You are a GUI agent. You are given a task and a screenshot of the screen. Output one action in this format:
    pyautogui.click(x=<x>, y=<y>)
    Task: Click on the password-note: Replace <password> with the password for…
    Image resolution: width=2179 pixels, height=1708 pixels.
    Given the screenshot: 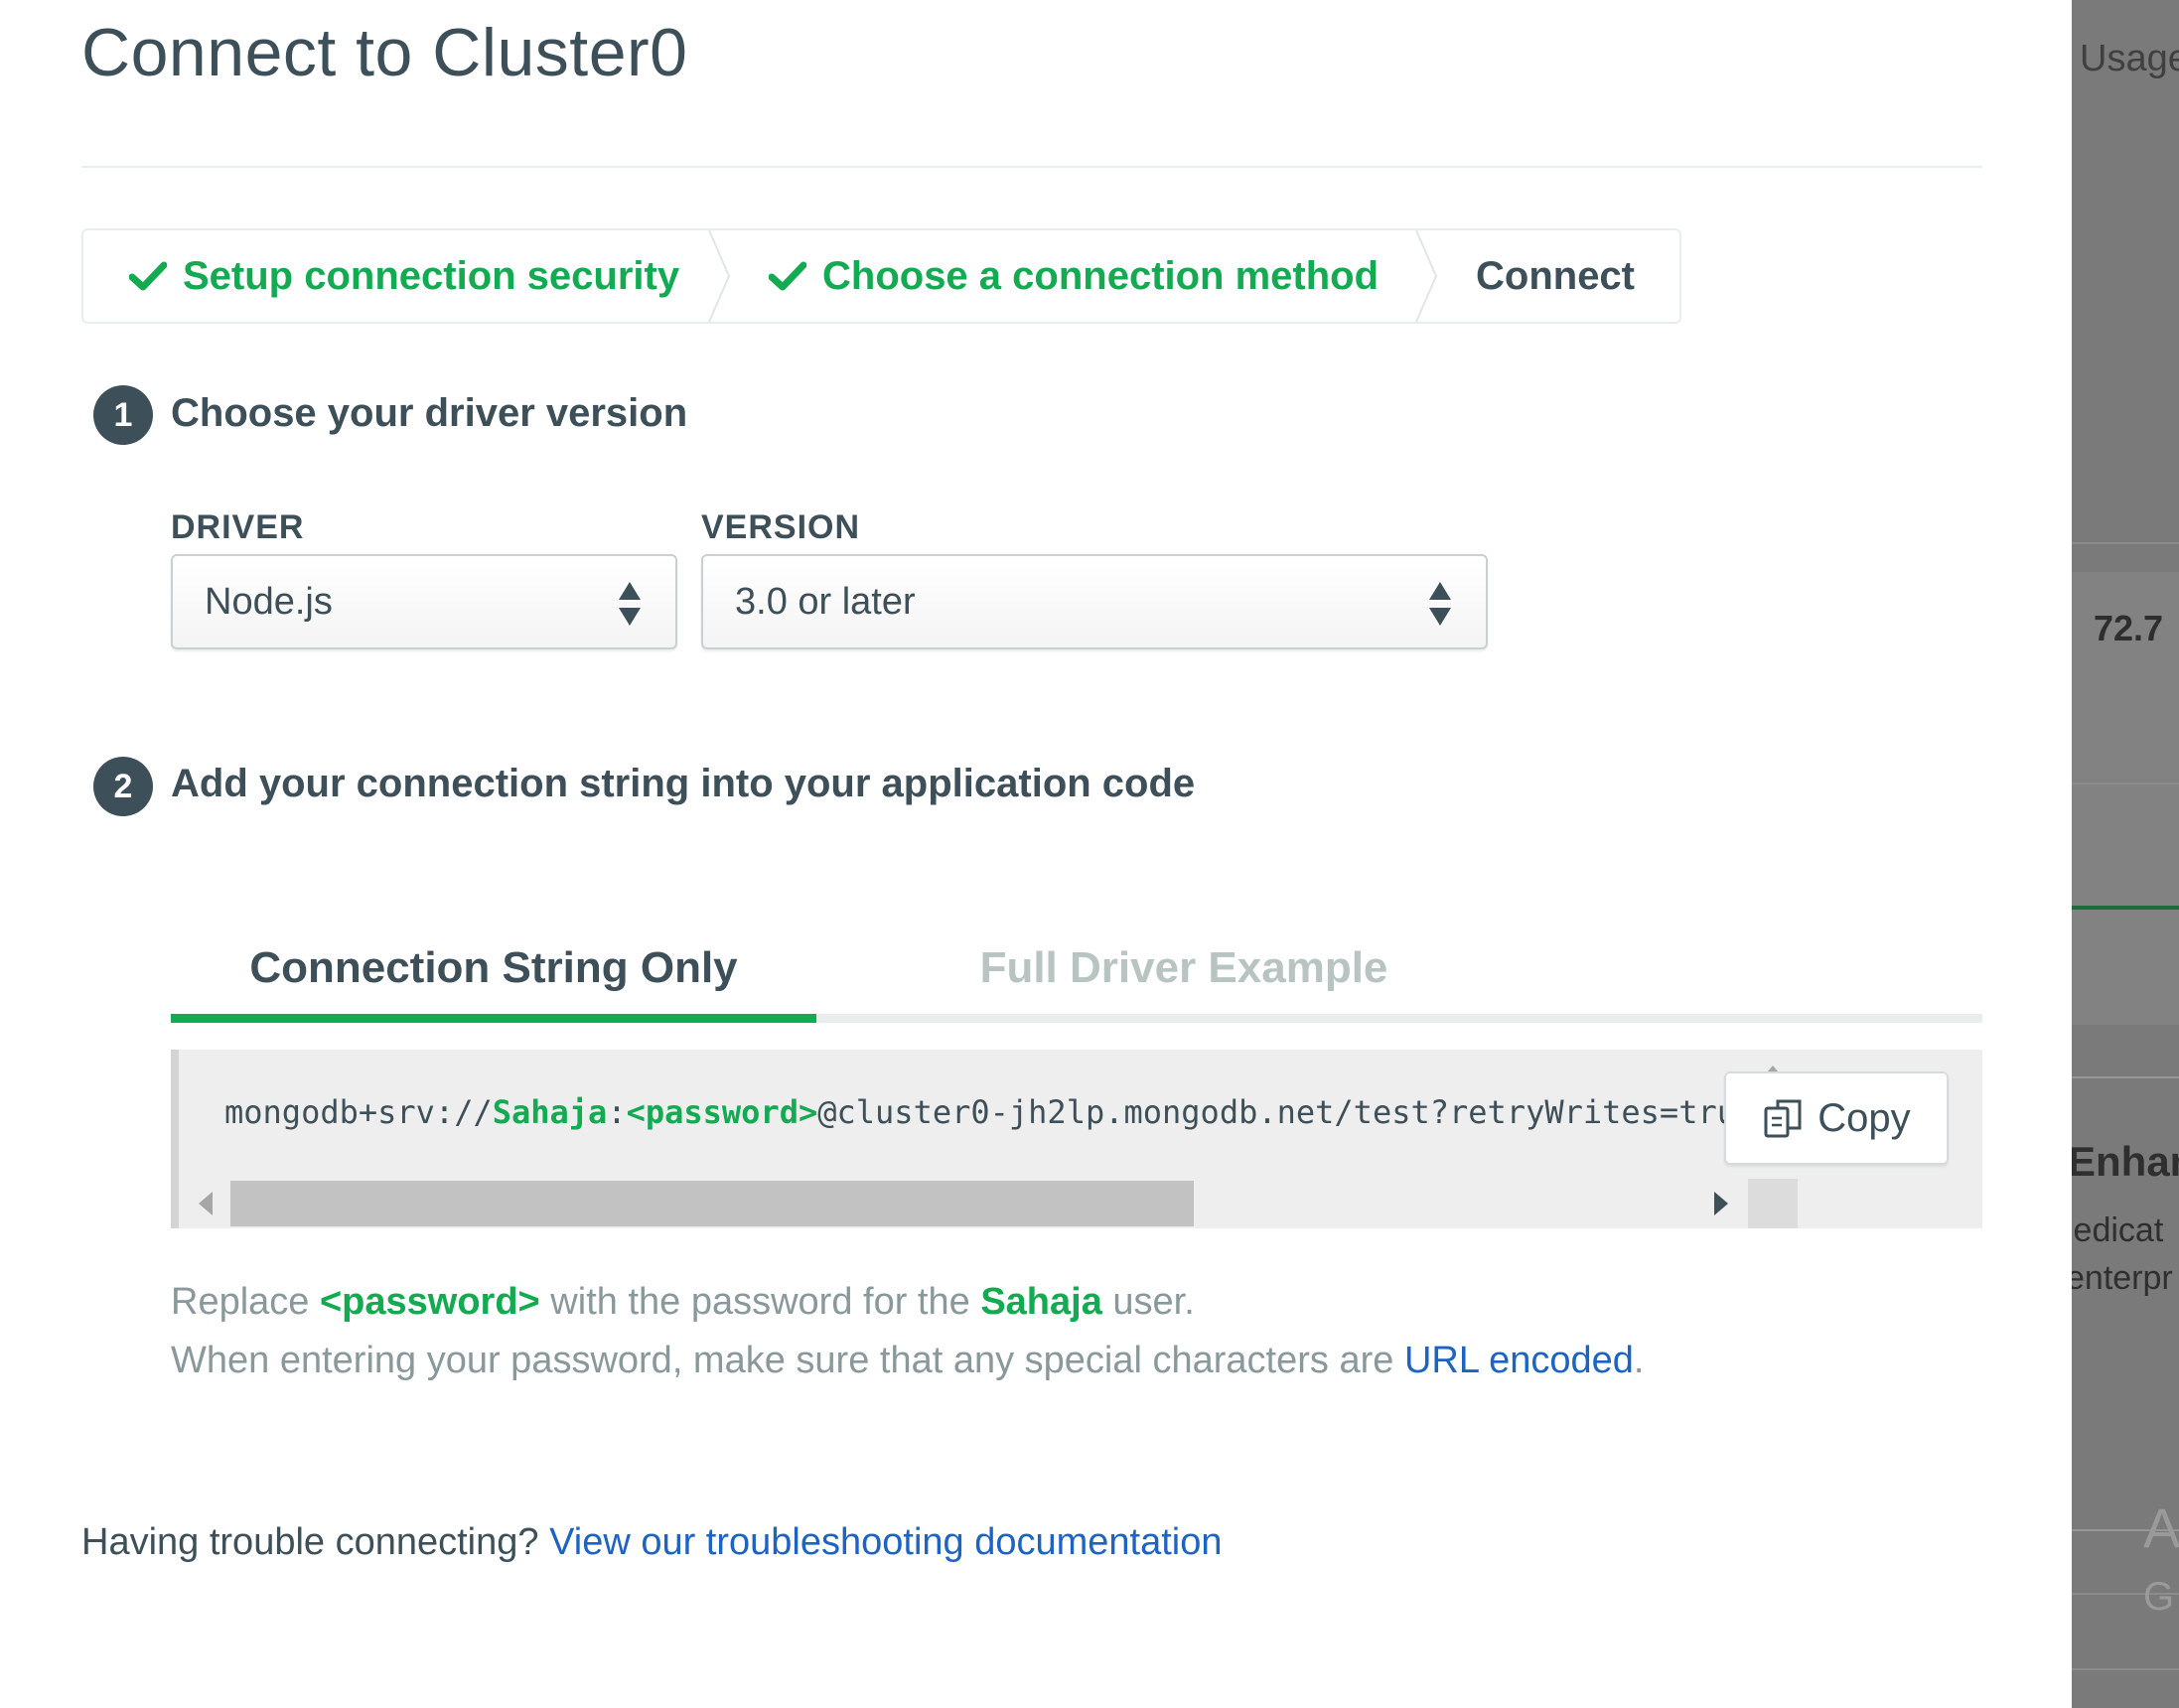 What is the action you would take?
    pyautogui.click(x=683, y=1302)
    